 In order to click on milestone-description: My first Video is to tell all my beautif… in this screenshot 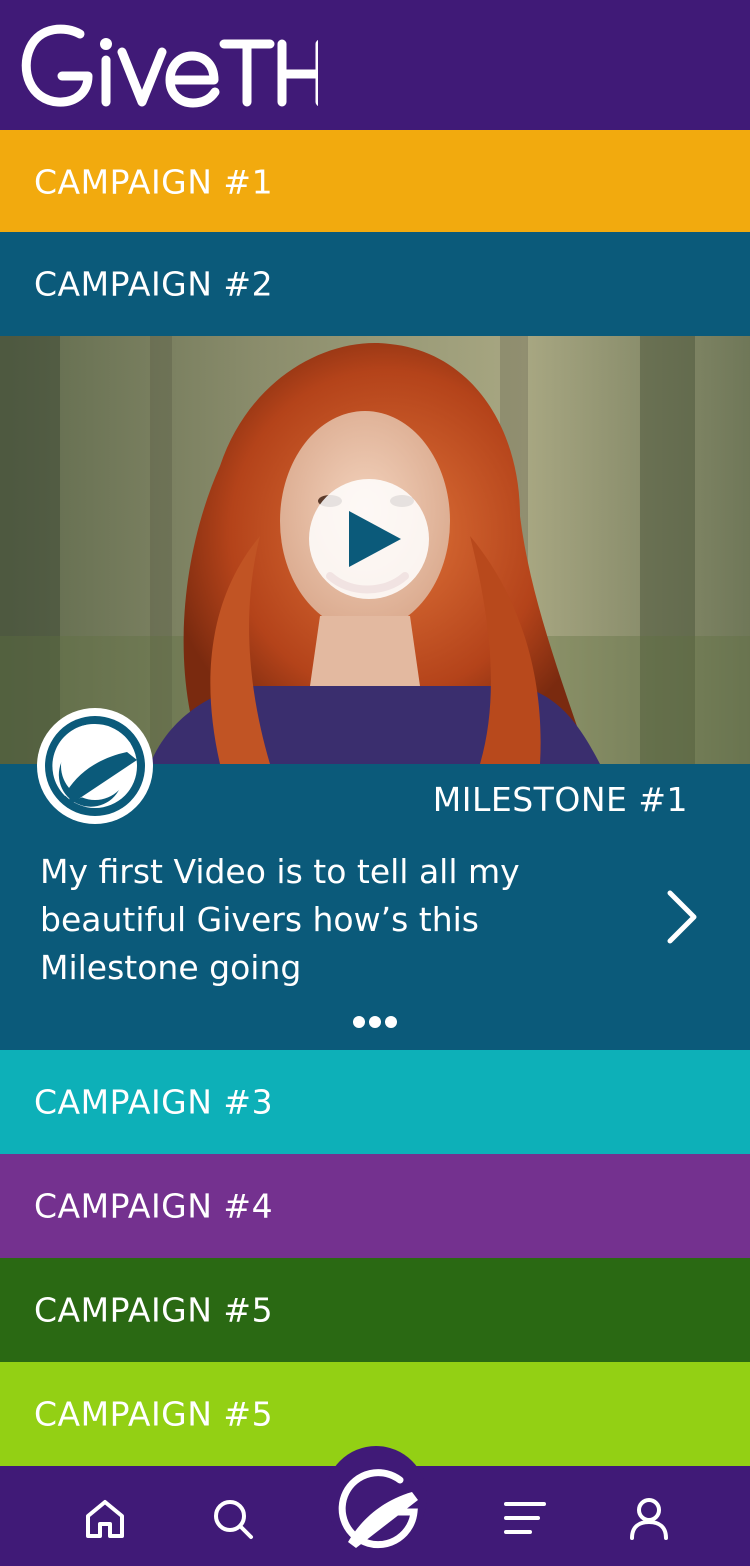, I will do `click(280, 919)`.